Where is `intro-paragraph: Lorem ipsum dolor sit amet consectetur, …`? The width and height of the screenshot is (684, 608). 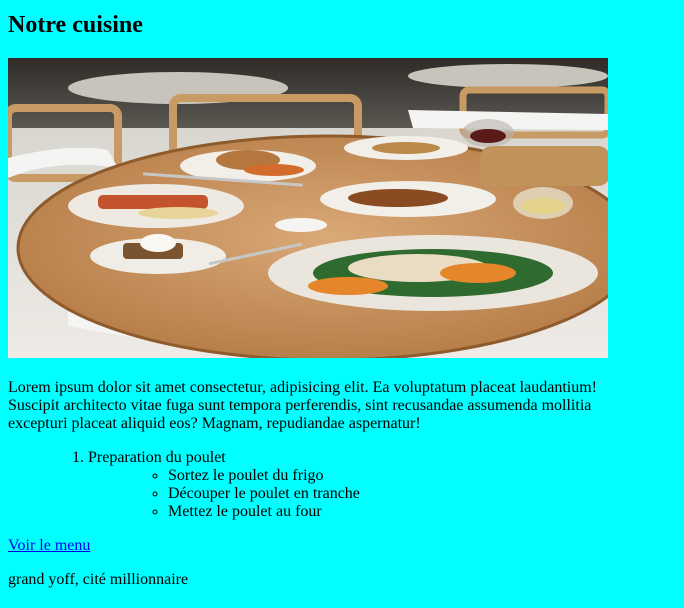 intro-paragraph: Lorem ipsum dolor sit amet consectetur, … is located at coordinates (302, 405).